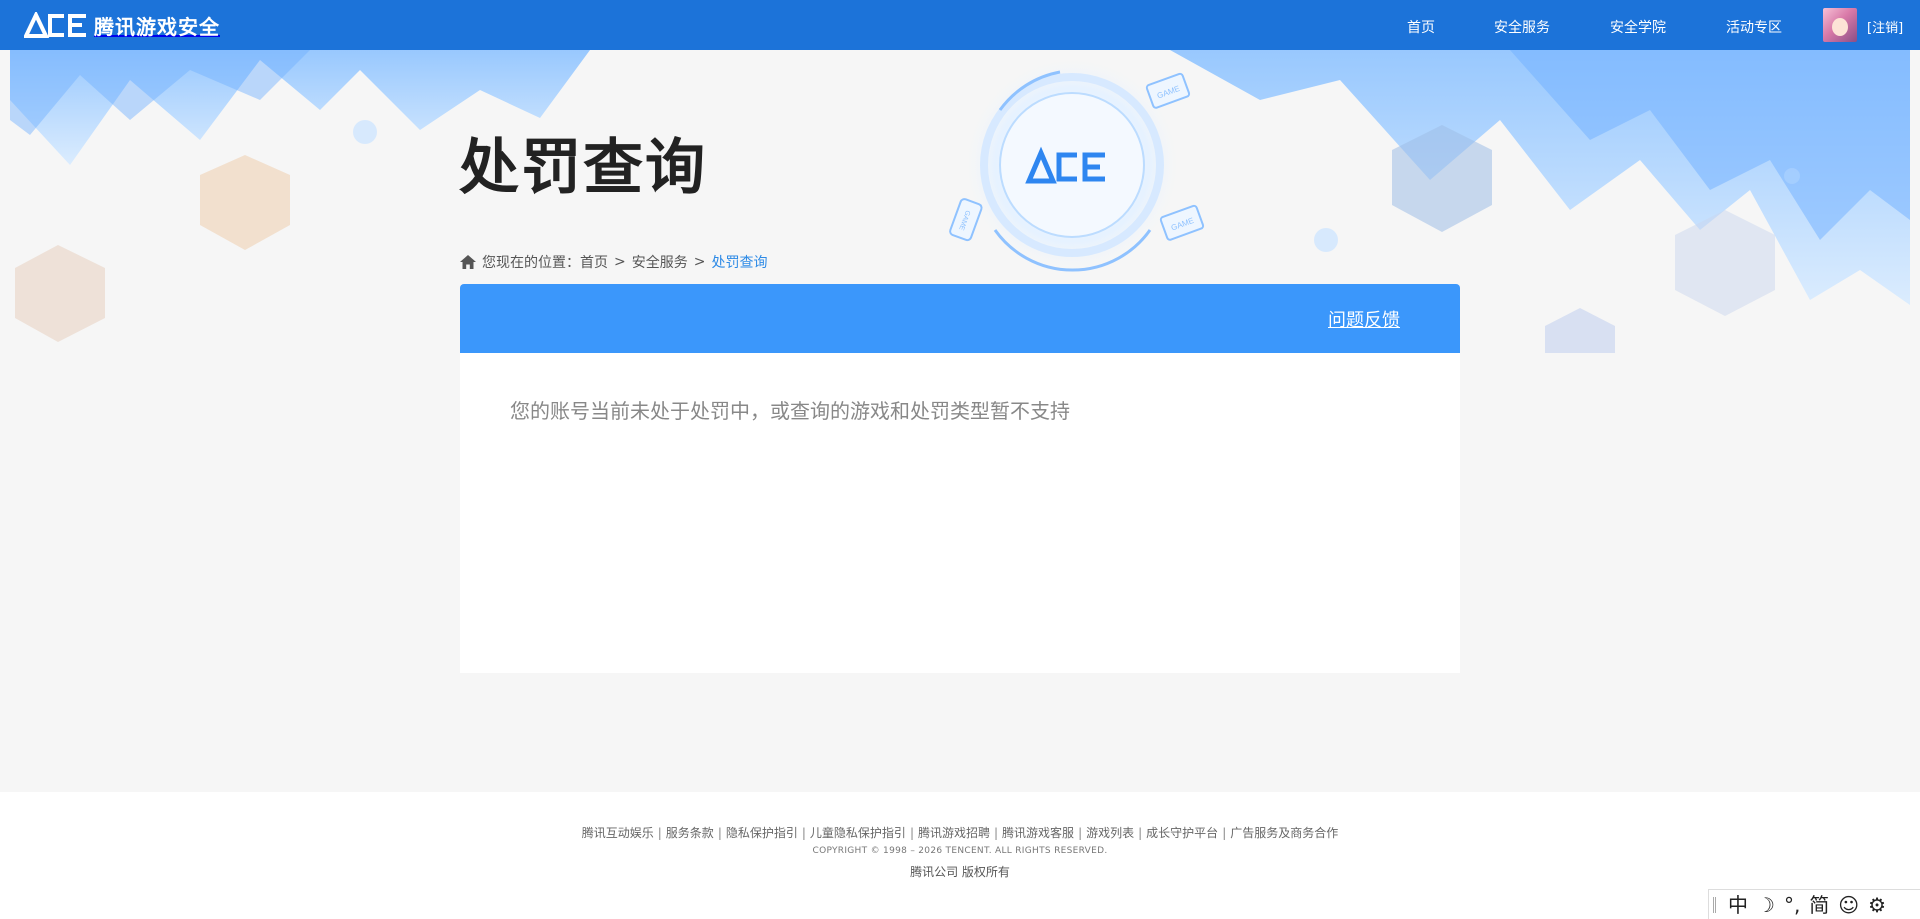 This screenshot has width=1920, height=919. What do you see at coordinates (1848, 905) in the screenshot?
I see `ime-emoji-icon: ☺` at bounding box center [1848, 905].